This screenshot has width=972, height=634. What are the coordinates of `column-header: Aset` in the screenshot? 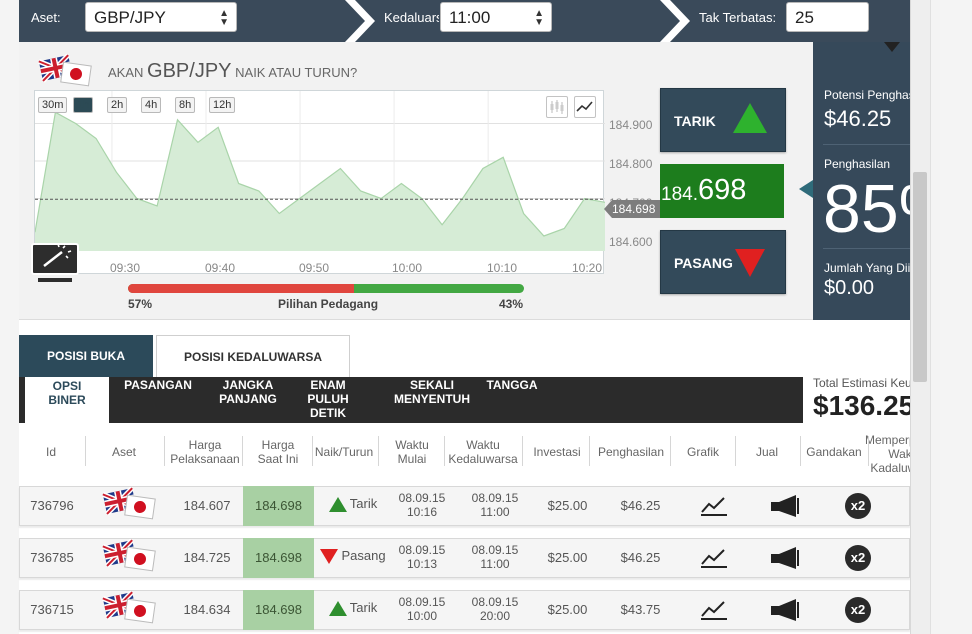 It's located at (124, 448).